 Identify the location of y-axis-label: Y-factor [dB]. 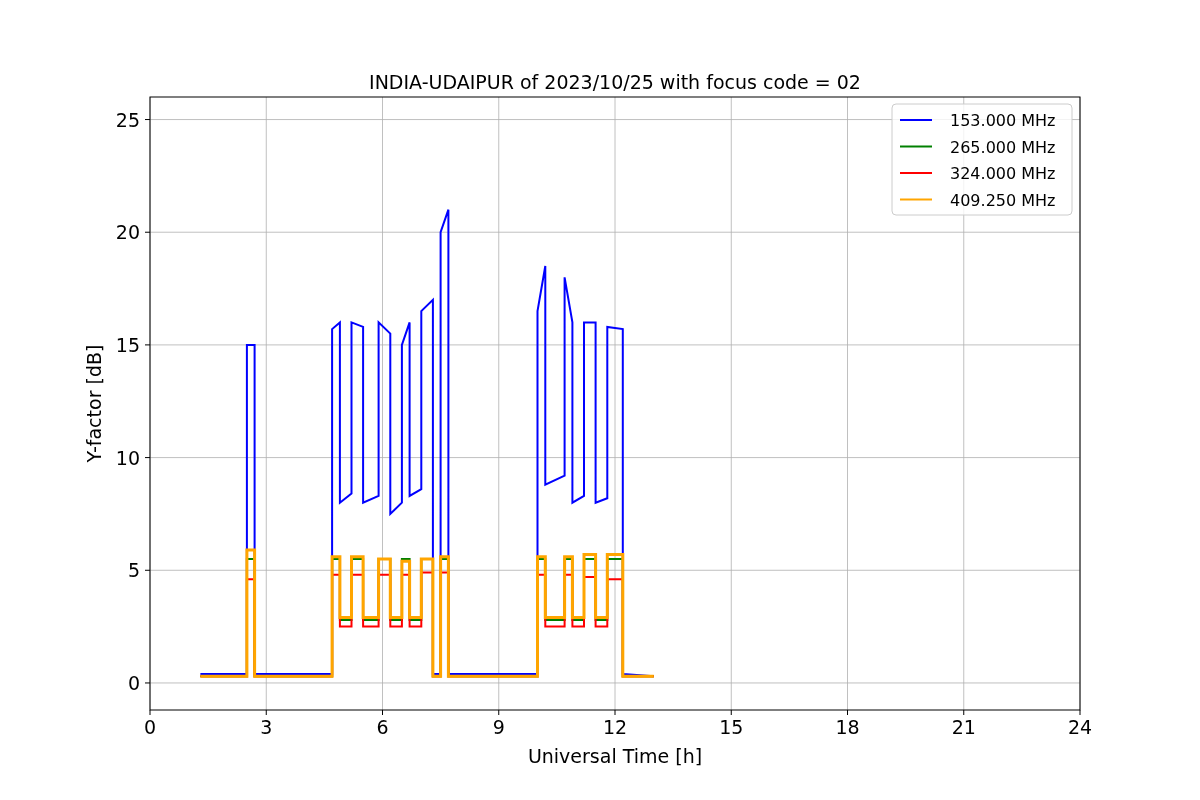
(94, 403).